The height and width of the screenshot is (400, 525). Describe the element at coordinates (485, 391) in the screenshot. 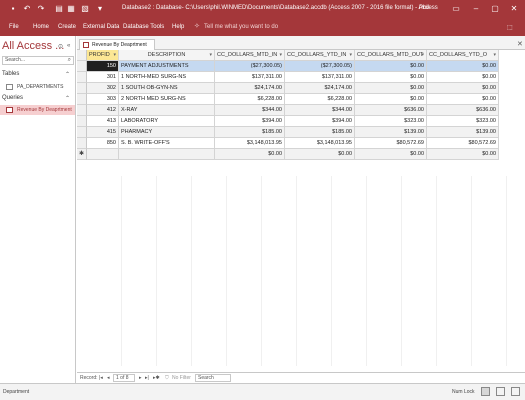

I see `datasheet-view-icon` at that location.